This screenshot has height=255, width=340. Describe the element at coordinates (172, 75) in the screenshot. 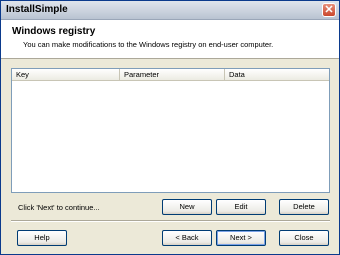

I see `column-header-parameter: Parameter` at that location.